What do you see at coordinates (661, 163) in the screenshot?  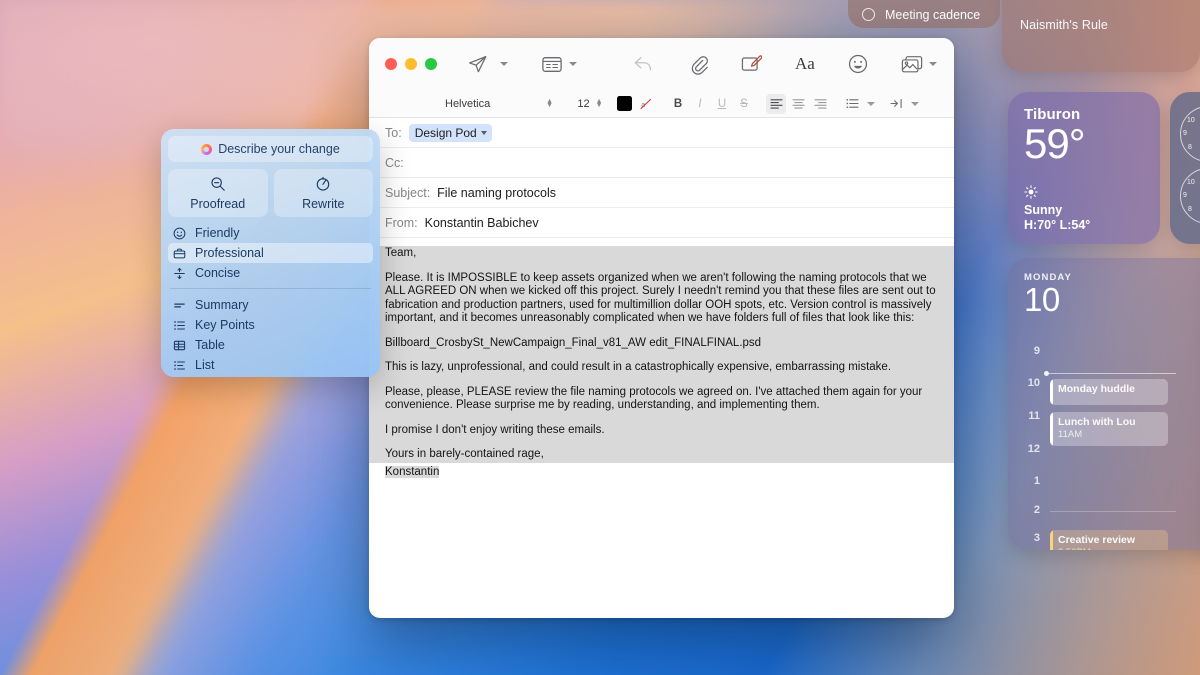 I see `field-cc: Cc:` at bounding box center [661, 163].